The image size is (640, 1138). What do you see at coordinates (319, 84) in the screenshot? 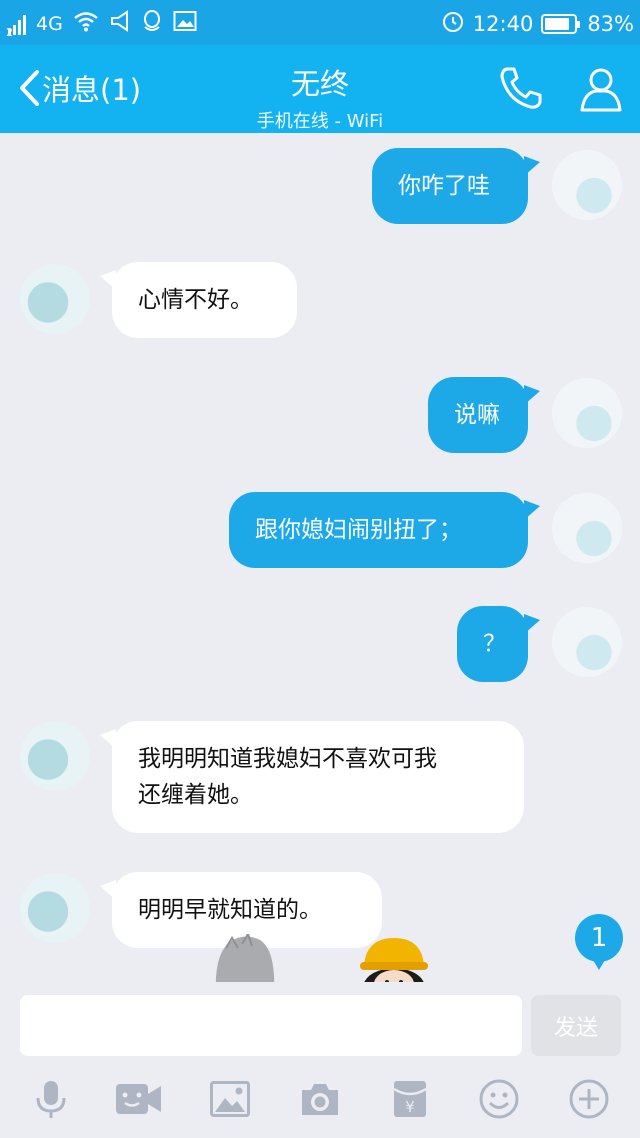
I see `contact-name: 无终` at bounding box center [319, 84].